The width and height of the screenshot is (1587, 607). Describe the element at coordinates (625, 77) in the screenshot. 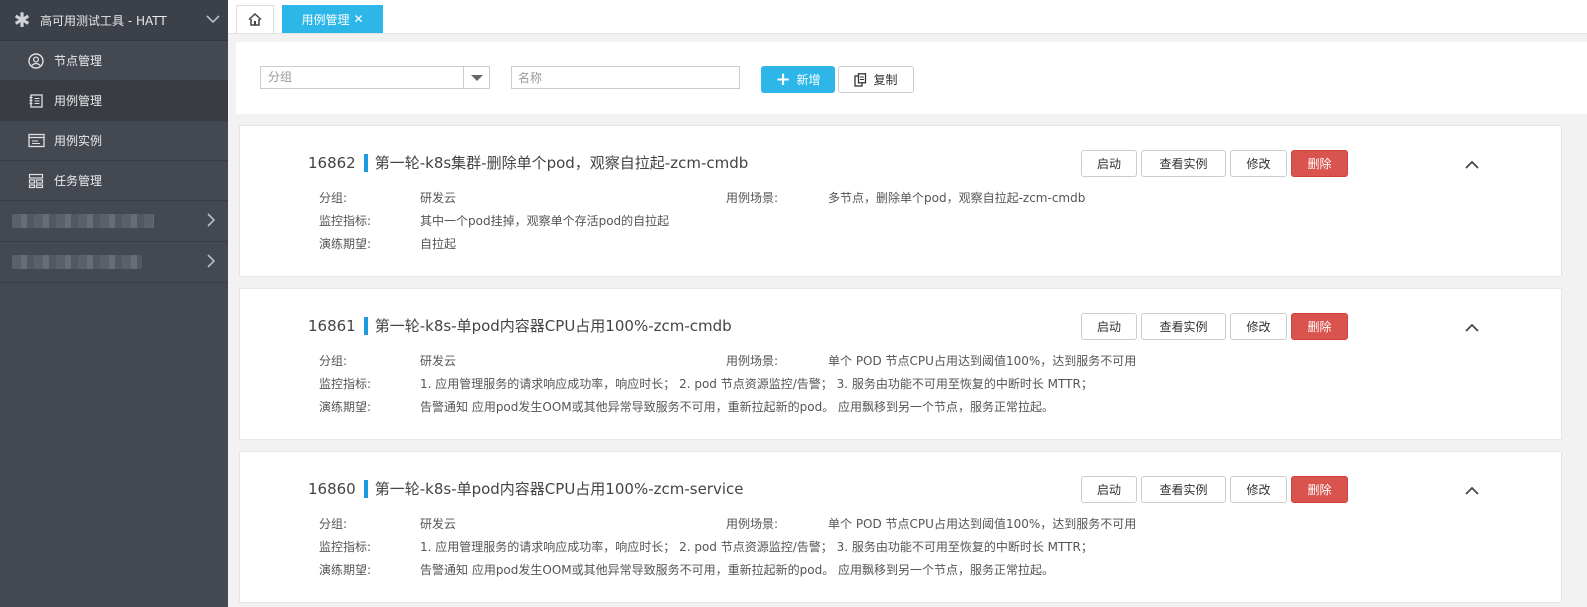

I see `name-search-input` at that location.